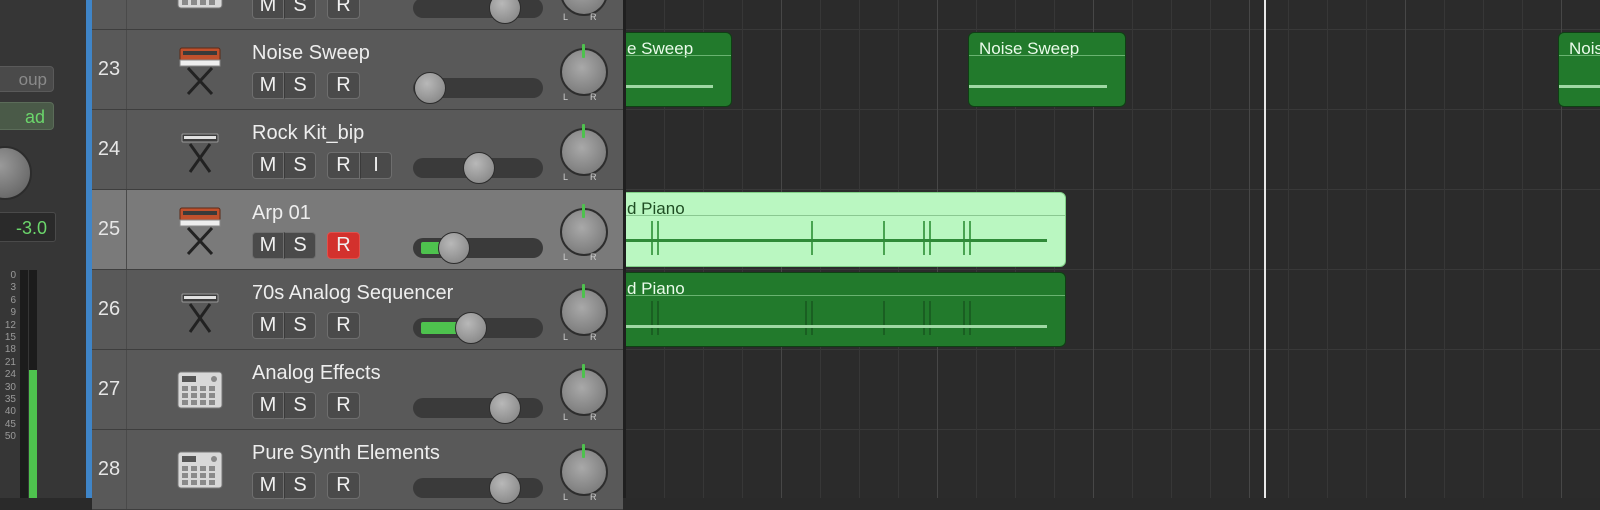  I want to click on midi-region: e Sweep, so click(679, 69).